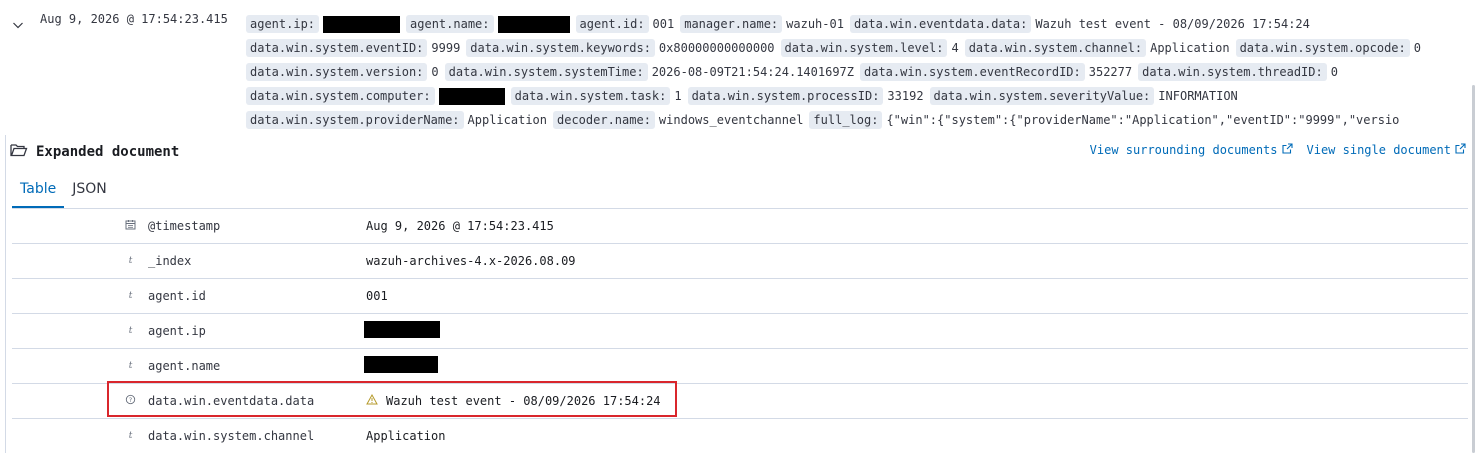  What do you see at coordinates (731, 120) in the screenshot?
I see `summary-field-value: windows_eventchannel` at bounding box center [731, 120].